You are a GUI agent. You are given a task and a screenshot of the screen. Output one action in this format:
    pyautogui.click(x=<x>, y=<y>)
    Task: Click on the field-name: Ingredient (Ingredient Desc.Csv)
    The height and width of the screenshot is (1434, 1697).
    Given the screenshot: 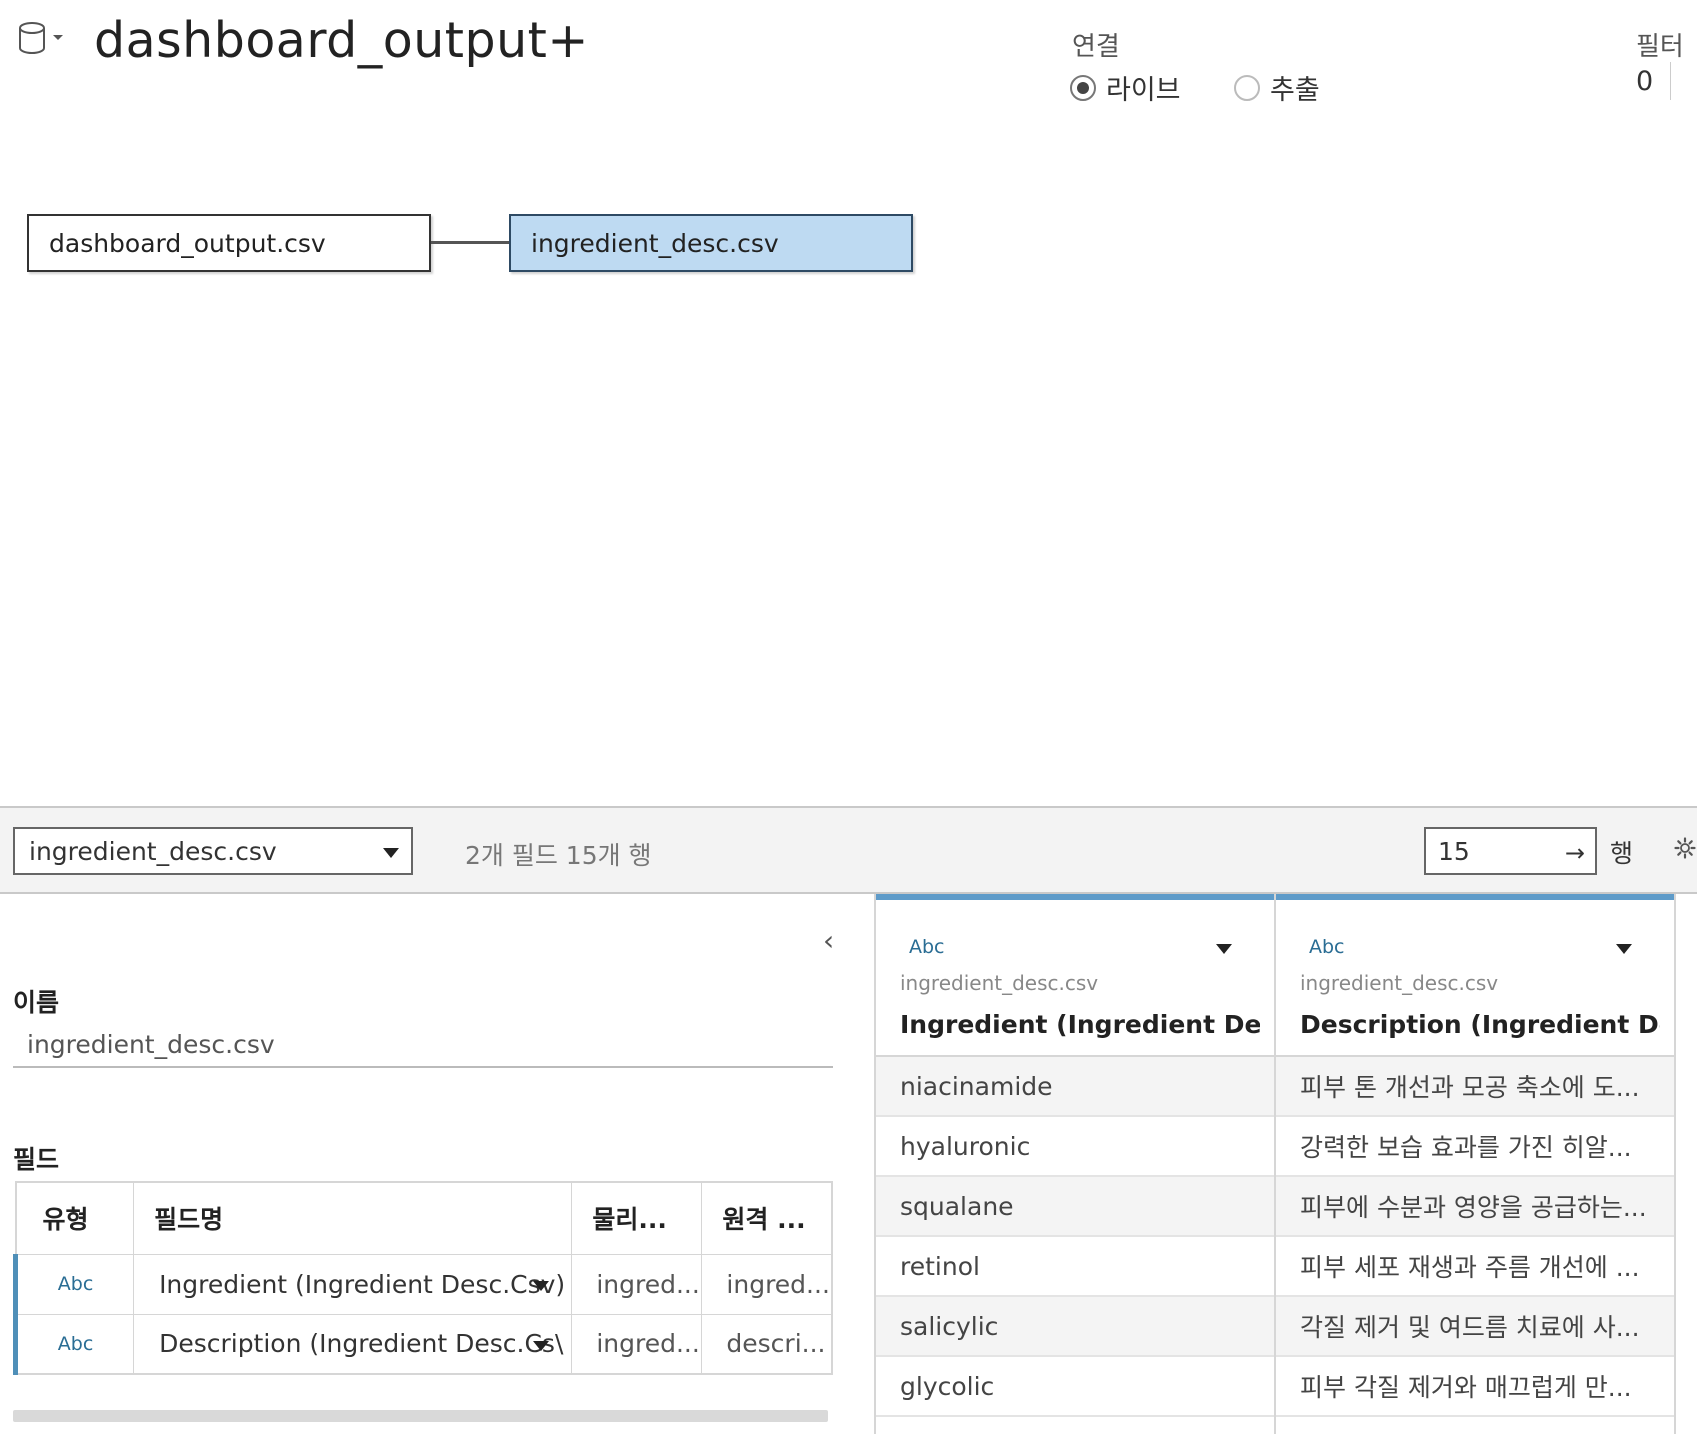 What is the action you would take?
    pyautogui.click(x=362, y=1284)
    